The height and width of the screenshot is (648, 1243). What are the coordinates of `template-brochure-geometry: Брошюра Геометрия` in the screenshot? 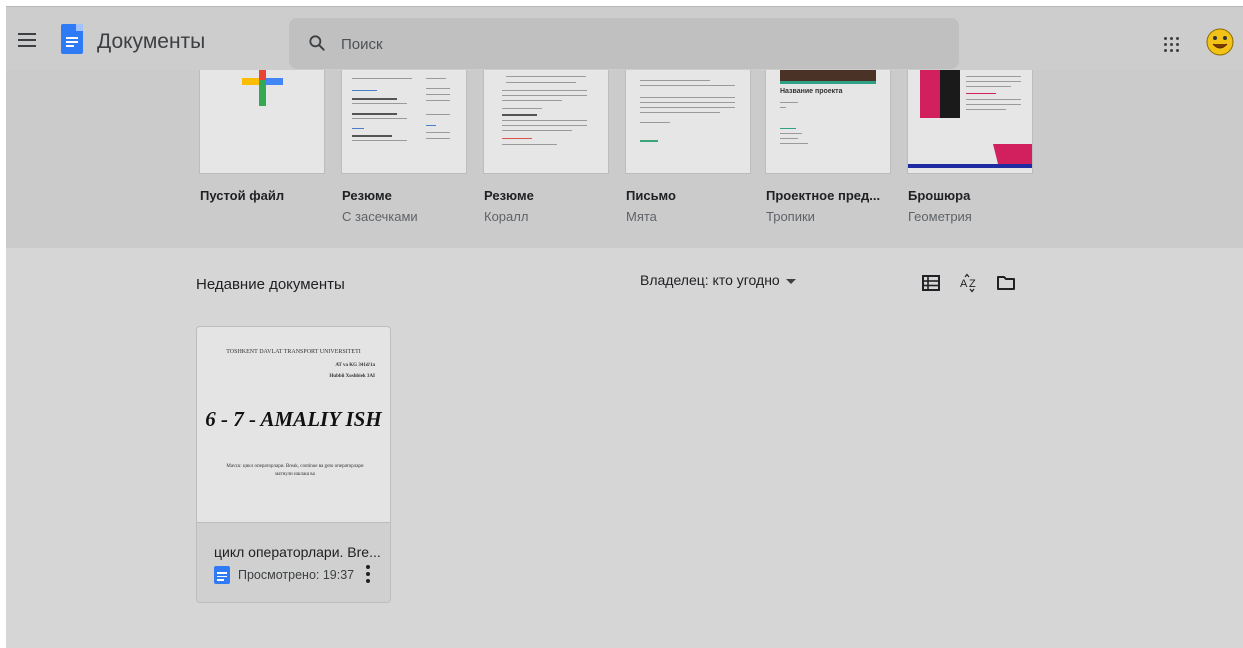 It's located at (970, 147).